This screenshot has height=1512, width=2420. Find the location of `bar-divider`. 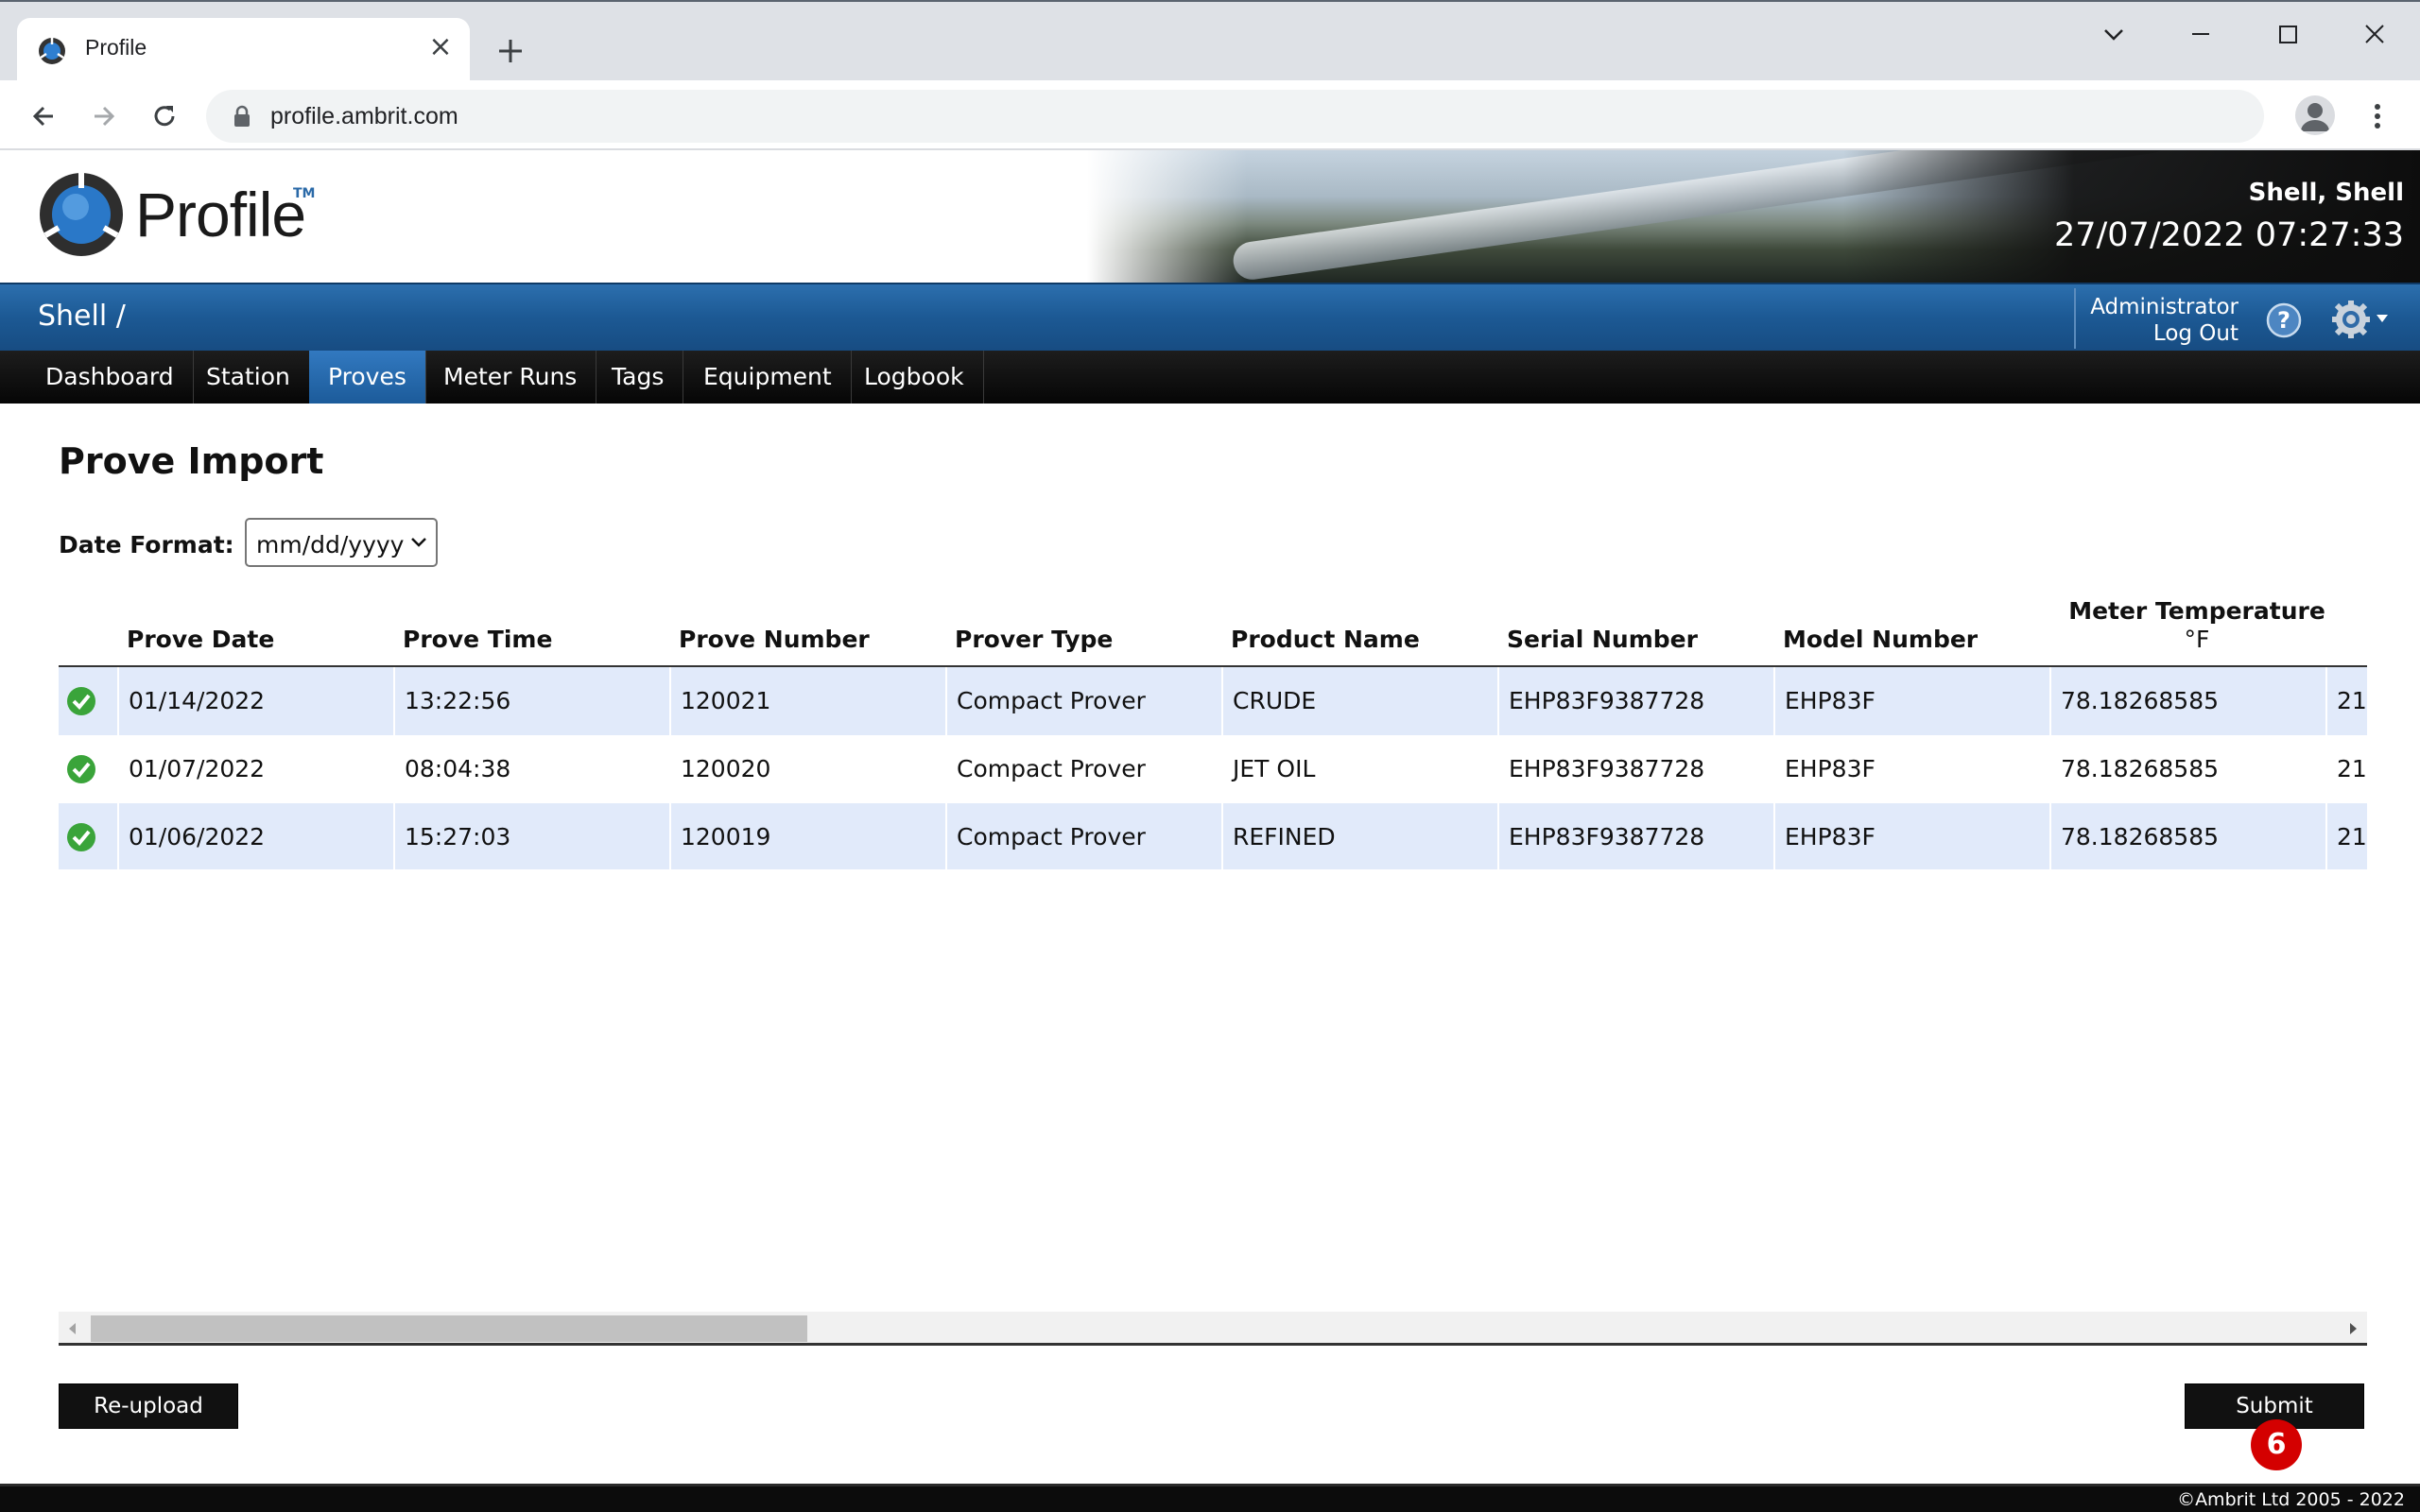

bar-divider is located at coordinates (2075, 318).